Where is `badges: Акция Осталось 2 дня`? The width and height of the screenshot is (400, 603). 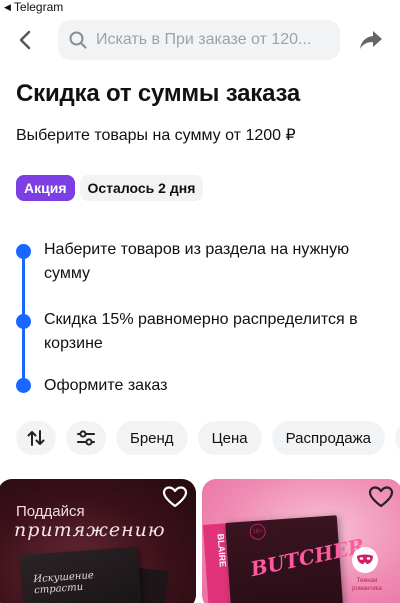
badges: Акция Осталось 2 дня is located at coordinates (110, 188).